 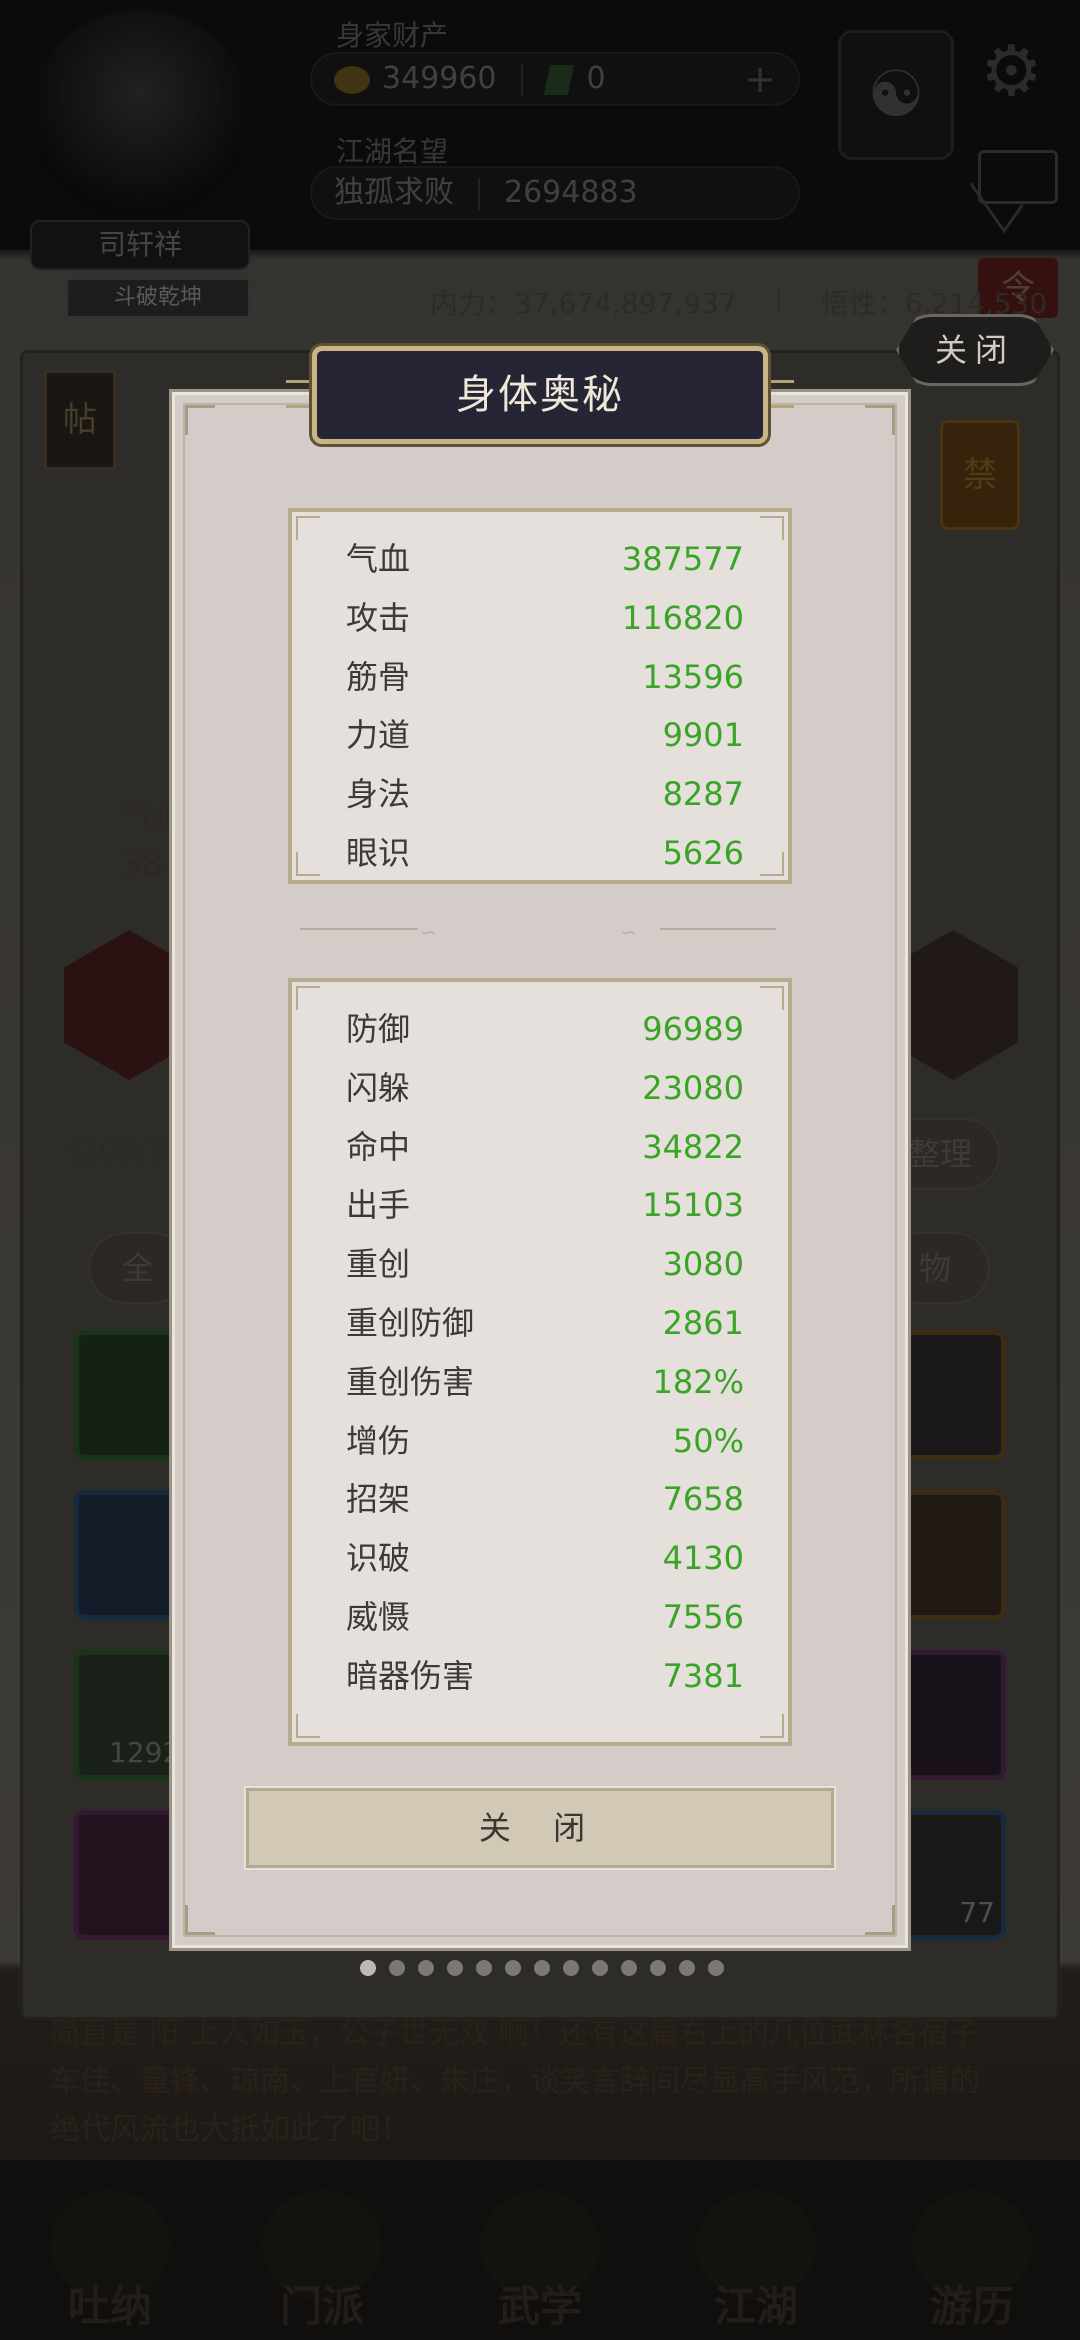 What do you see at coordinates (703, 794) in the screenshot?
I see `stat-value: 8287` at bounding box center [703, 794].